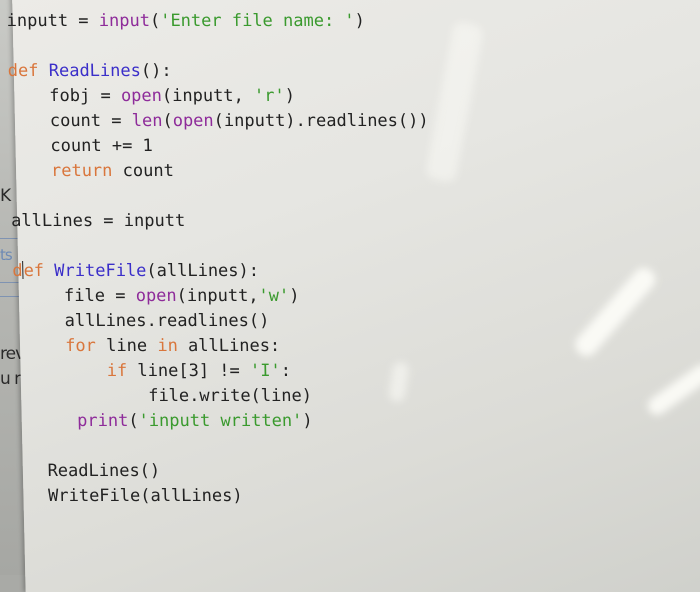 This screenshot has height=592, width=700. What do you see at coordinates (17, 271) in the screenshot?
I see `keyword-token: d` at bounding box center [17, 271].